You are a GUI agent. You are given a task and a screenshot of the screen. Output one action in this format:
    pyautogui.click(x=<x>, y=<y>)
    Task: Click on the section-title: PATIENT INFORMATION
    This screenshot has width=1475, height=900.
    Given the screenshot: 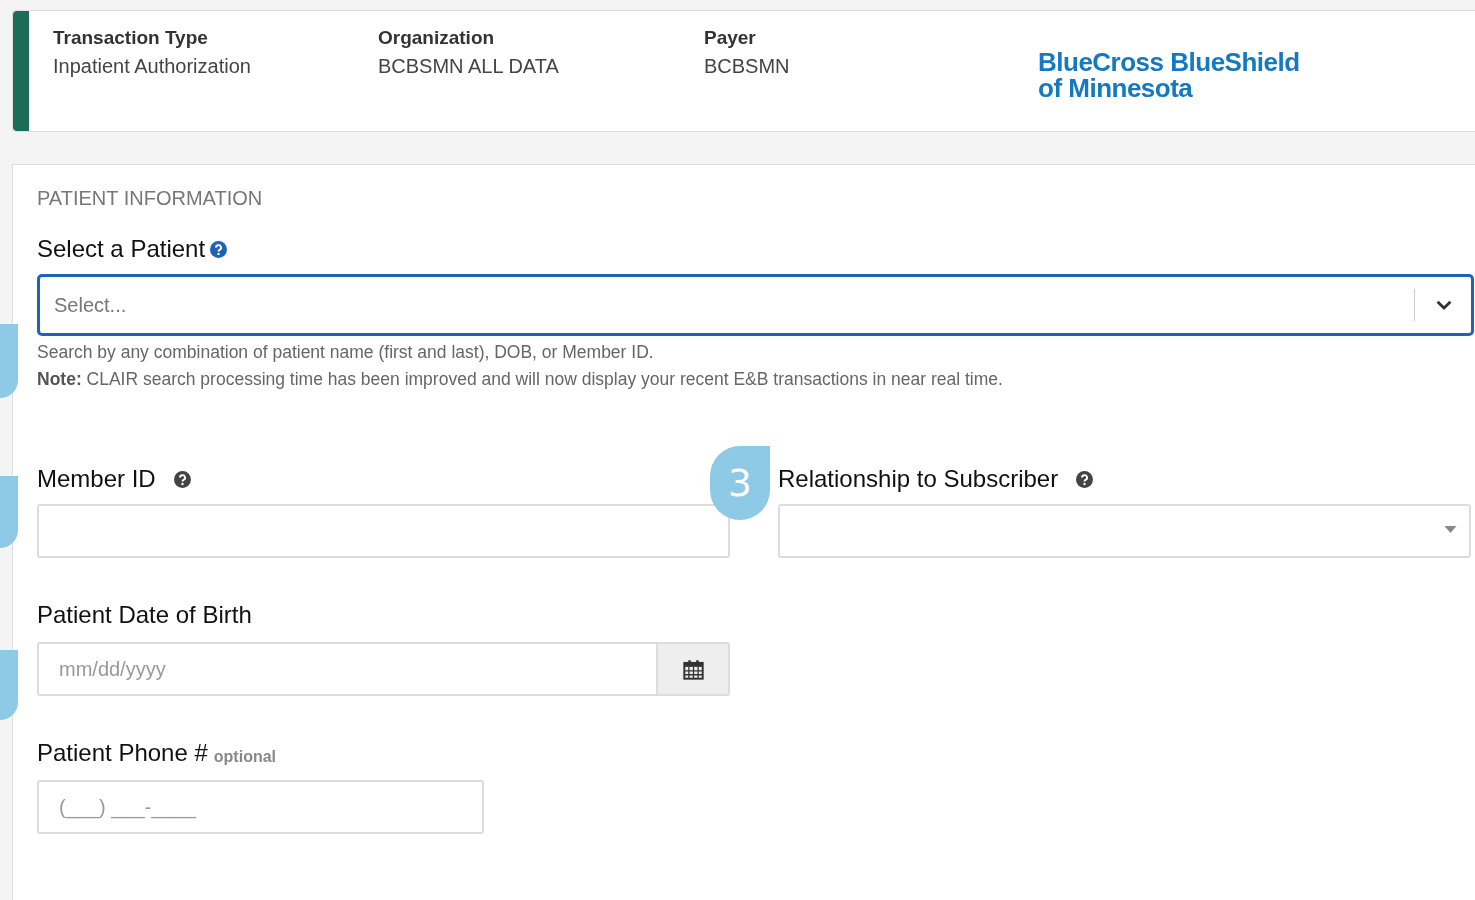 What is the action you would take?
    pyautogui.click(x=150, y=198)
    